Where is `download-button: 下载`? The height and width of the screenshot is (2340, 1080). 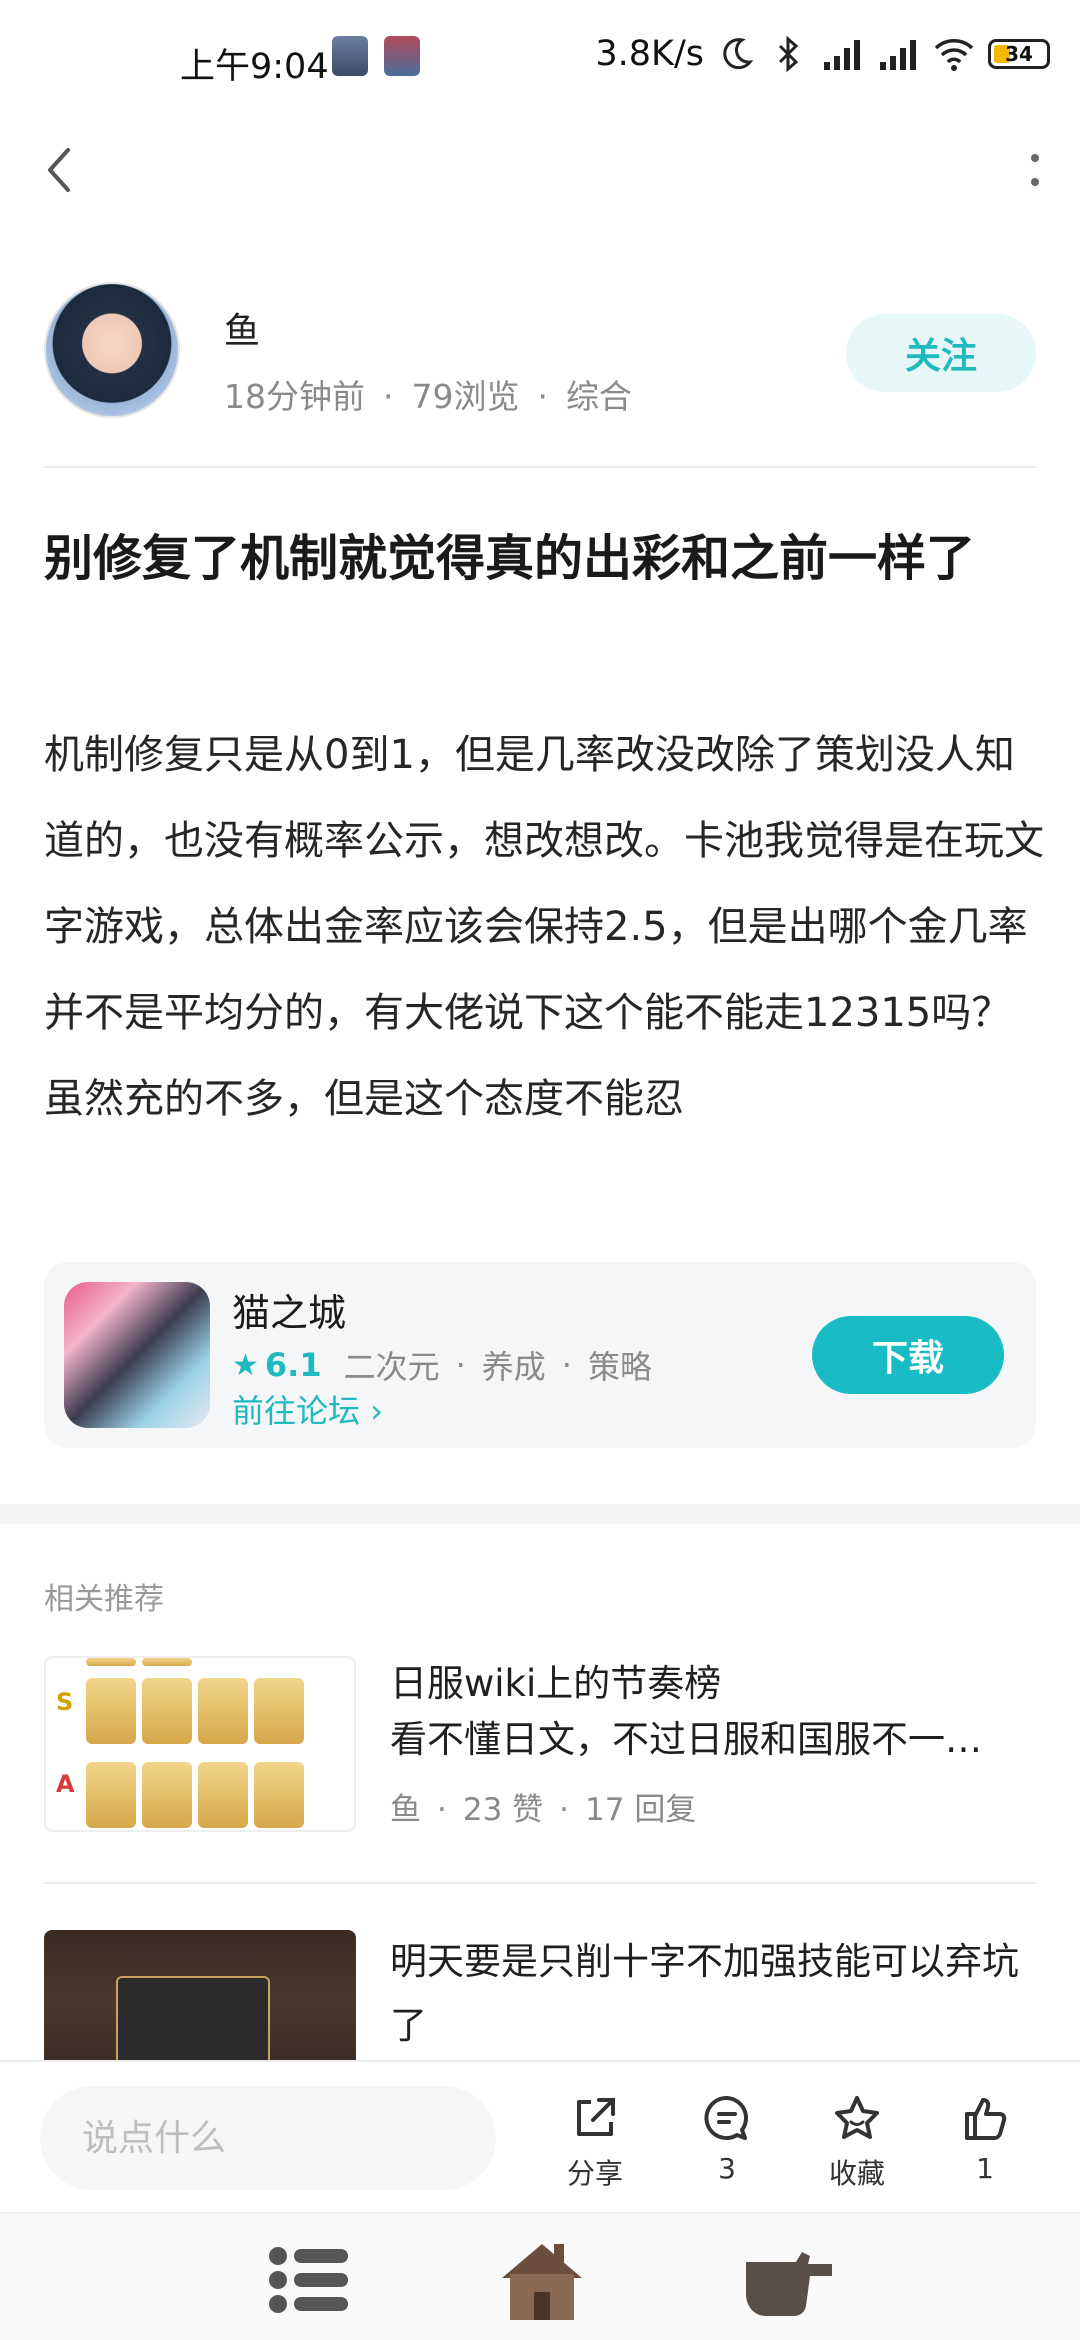
download-button: 下载 is located at coordinates (908, 1355).